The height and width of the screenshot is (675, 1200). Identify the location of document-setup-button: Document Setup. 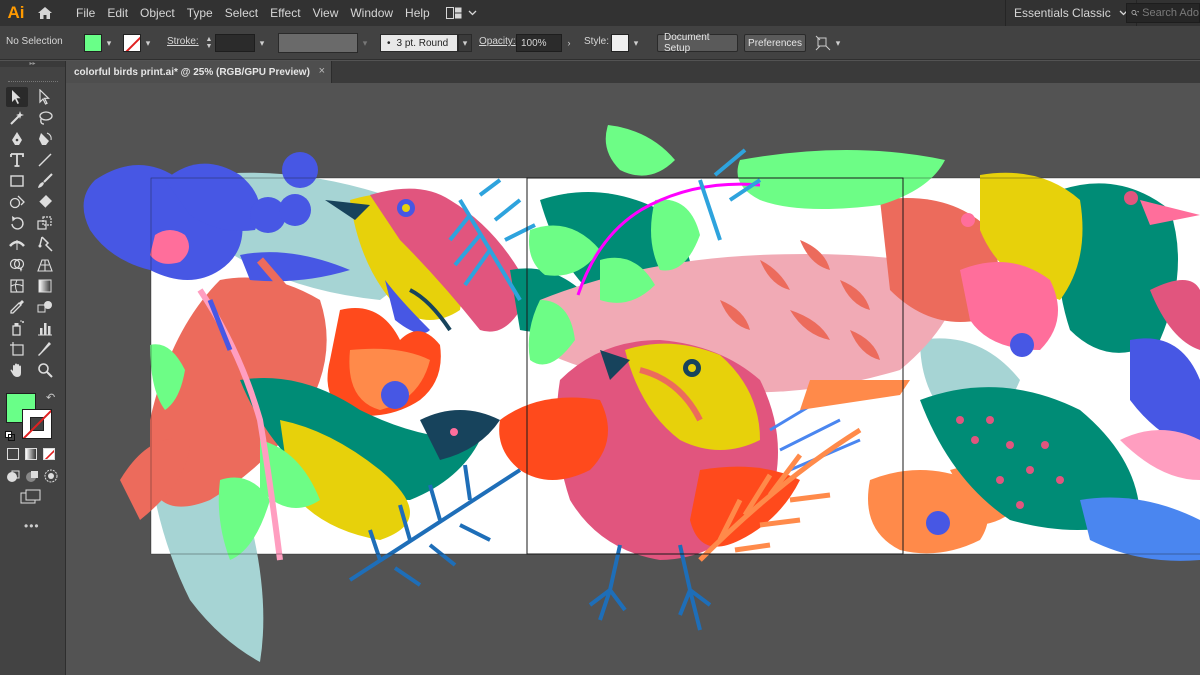
(697, 43).